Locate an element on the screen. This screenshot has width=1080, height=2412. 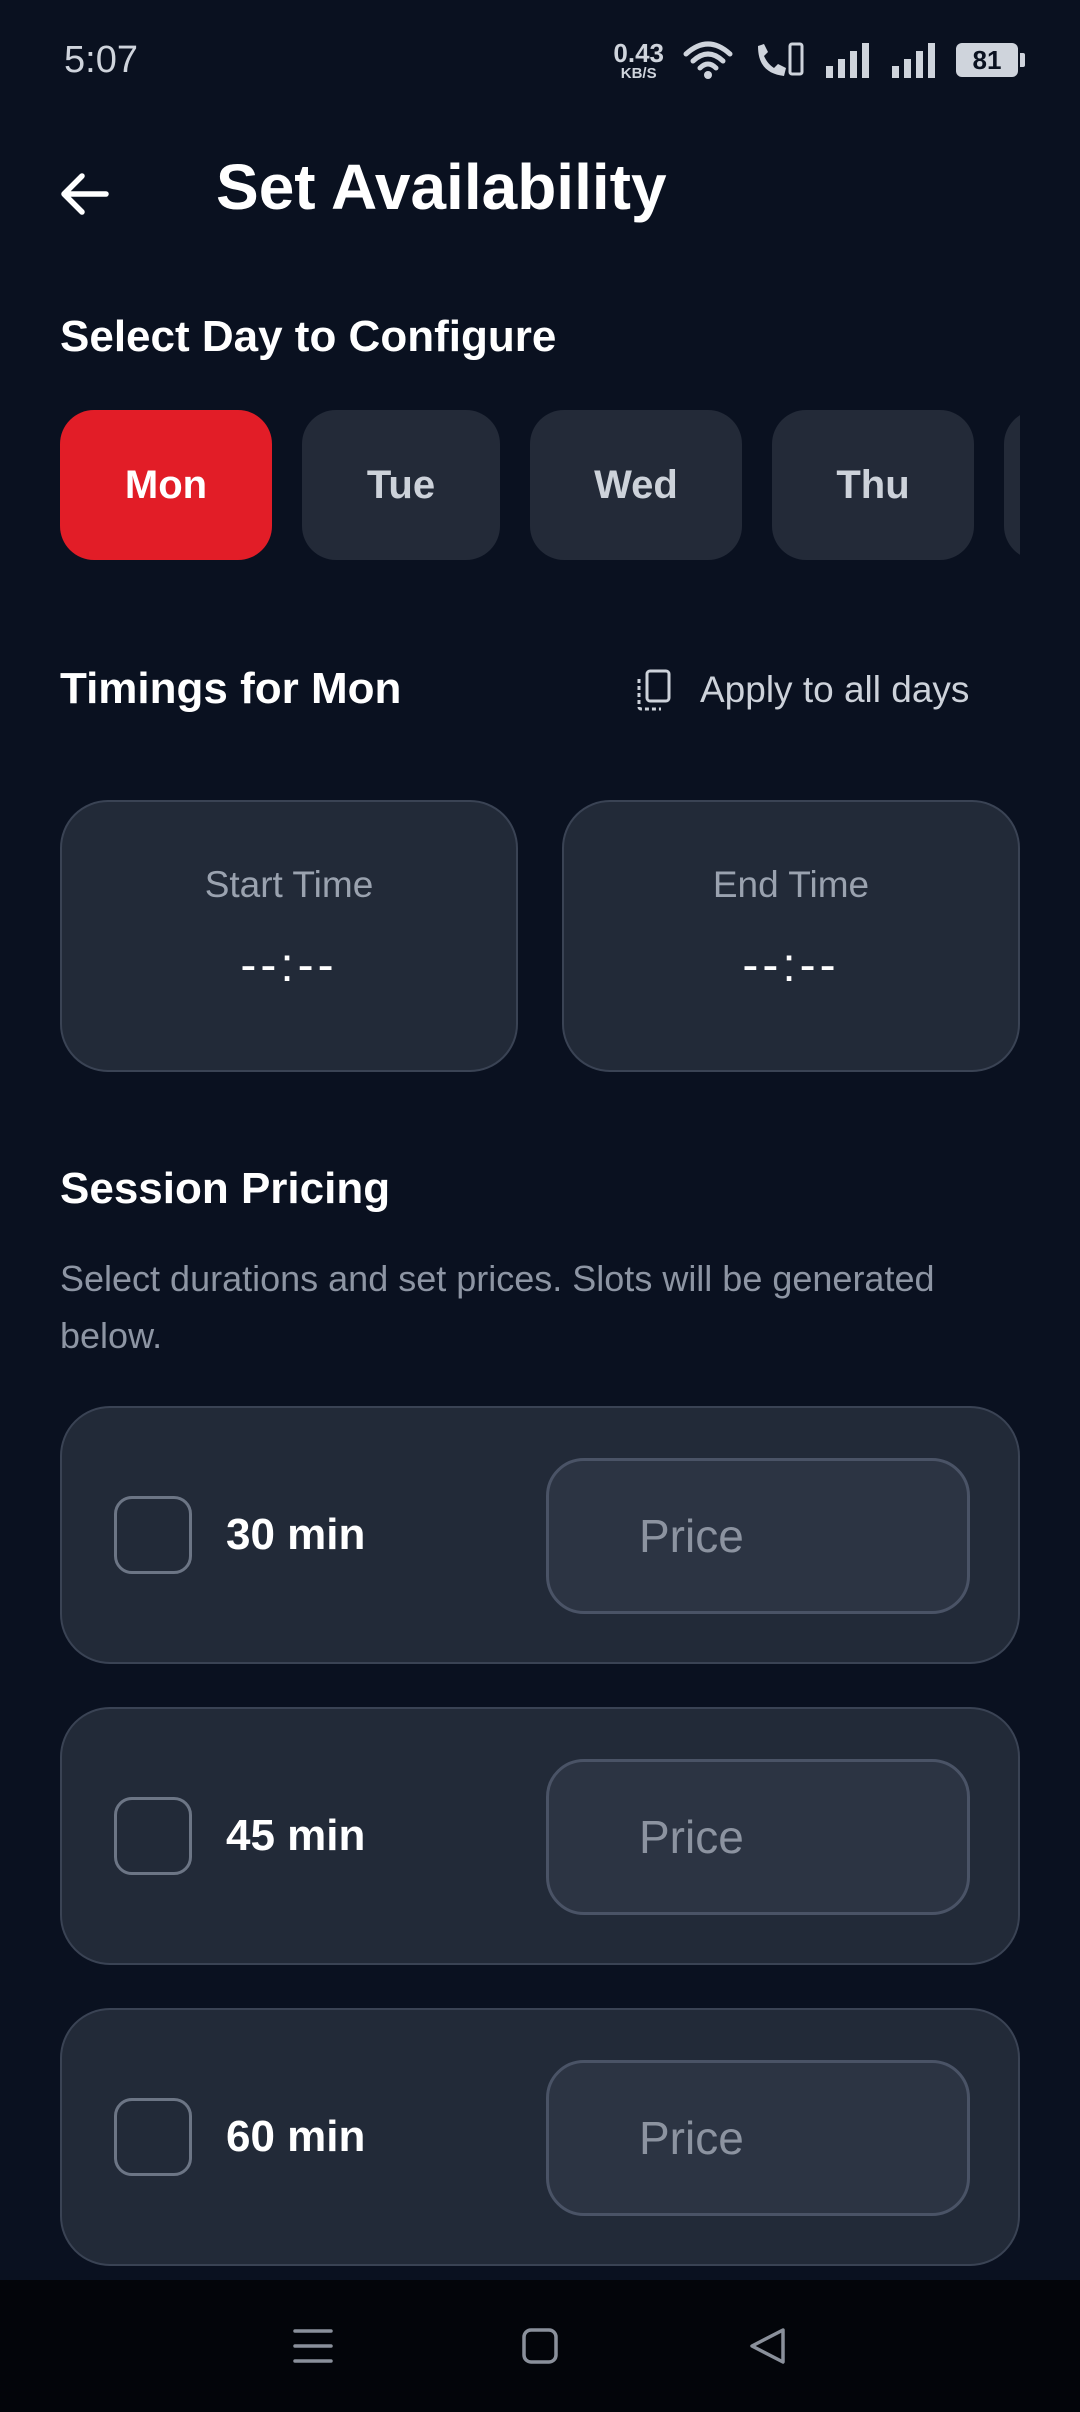
pricing-option-30: 30 min Price is located at coordinates (540, 1535).